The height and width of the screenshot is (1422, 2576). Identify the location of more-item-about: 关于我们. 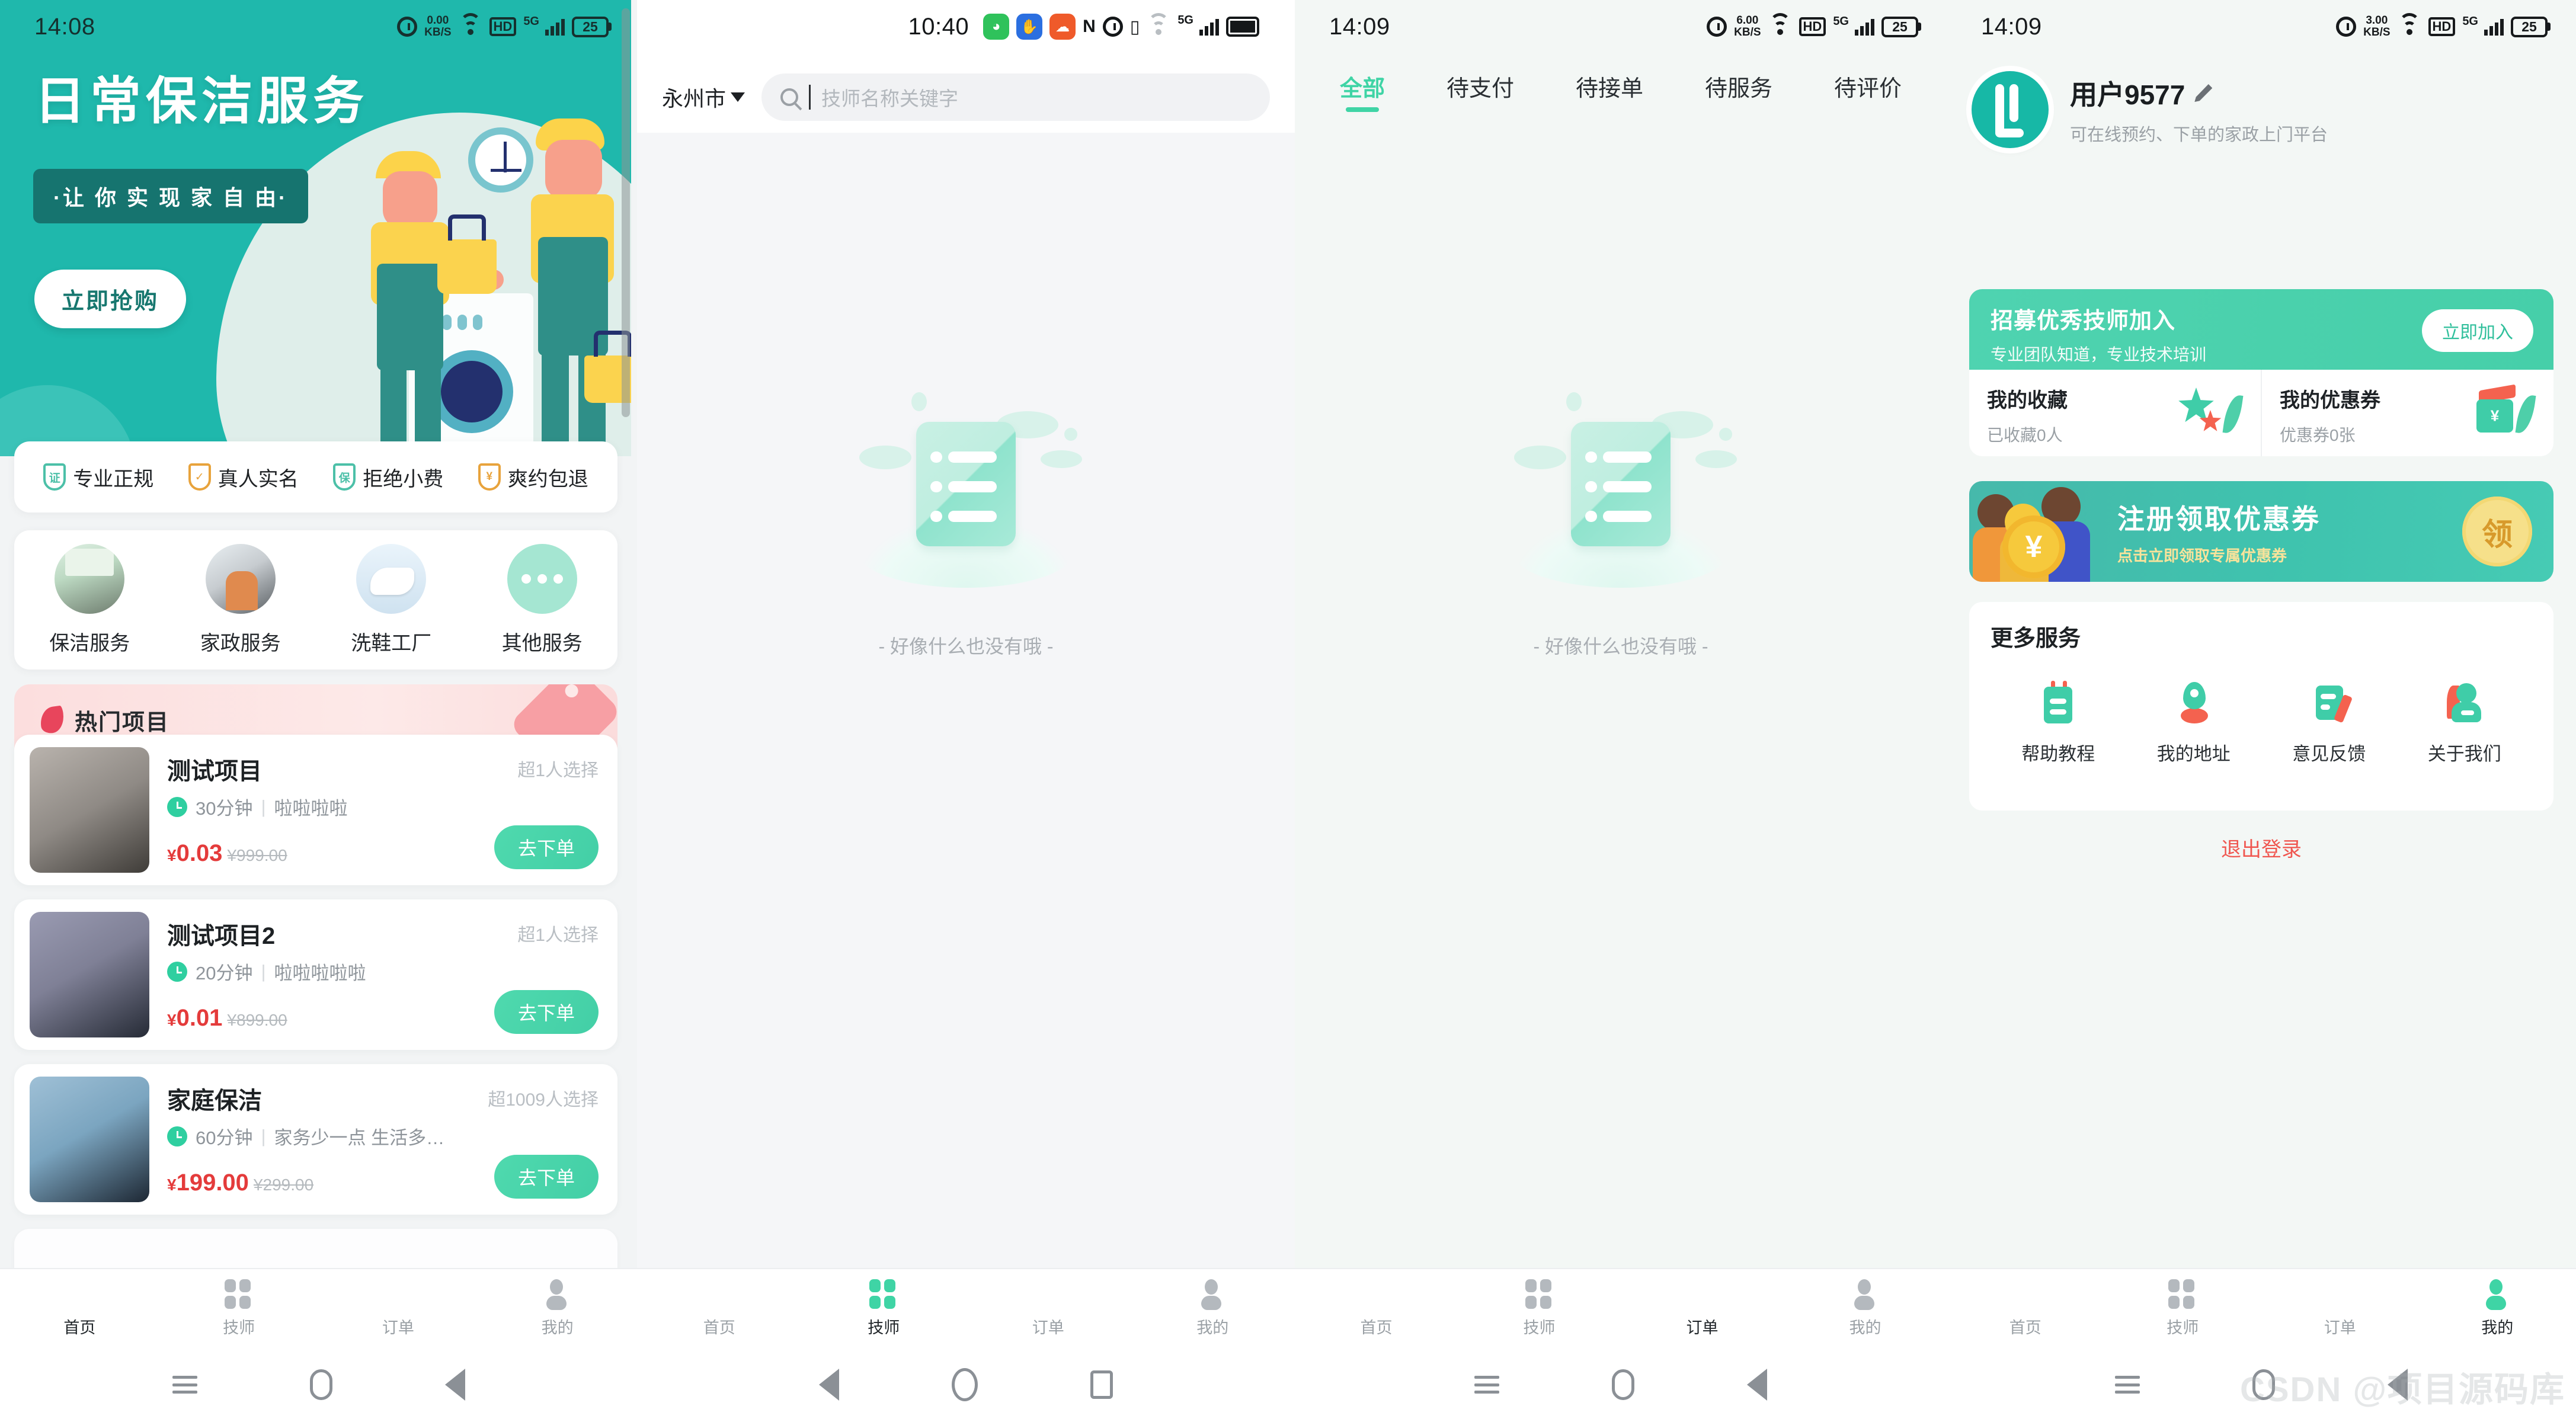
(2464, 723).